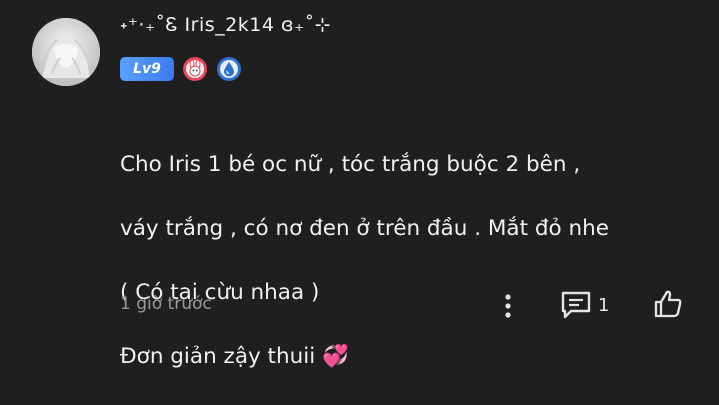 This screenshot has width=719, height=405. I want to click on avatar, so click(66, 52).